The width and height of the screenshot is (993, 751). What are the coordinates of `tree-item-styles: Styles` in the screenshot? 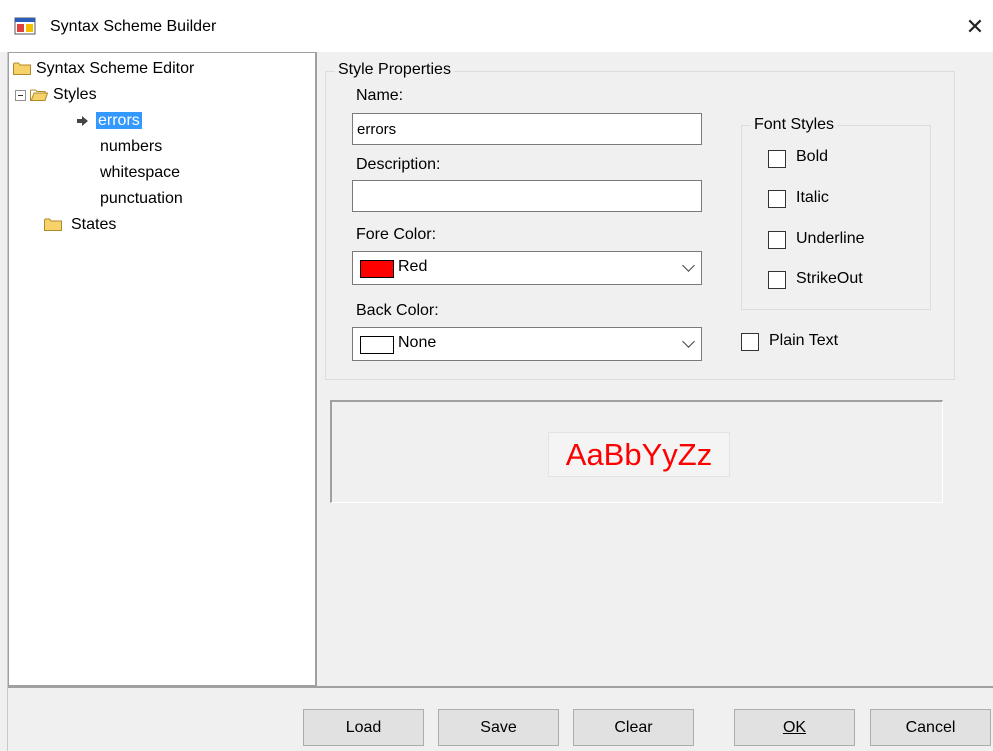 It's located at (75, 95).